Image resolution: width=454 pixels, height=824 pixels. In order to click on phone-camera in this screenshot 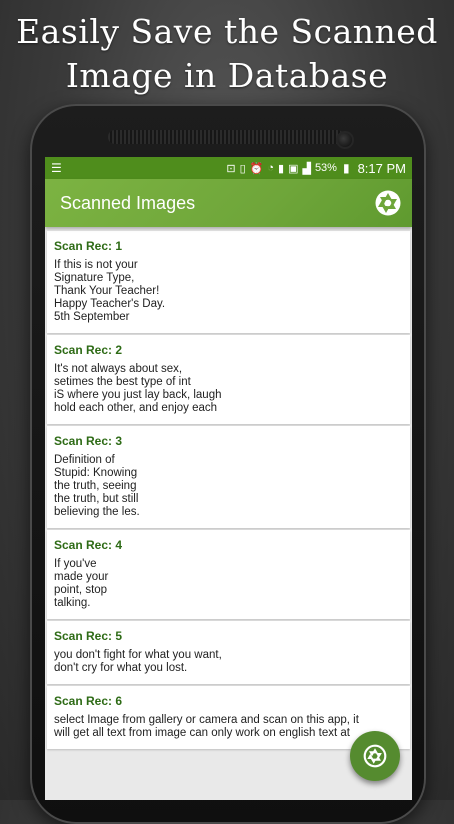, I will do `click(345, 140)`.